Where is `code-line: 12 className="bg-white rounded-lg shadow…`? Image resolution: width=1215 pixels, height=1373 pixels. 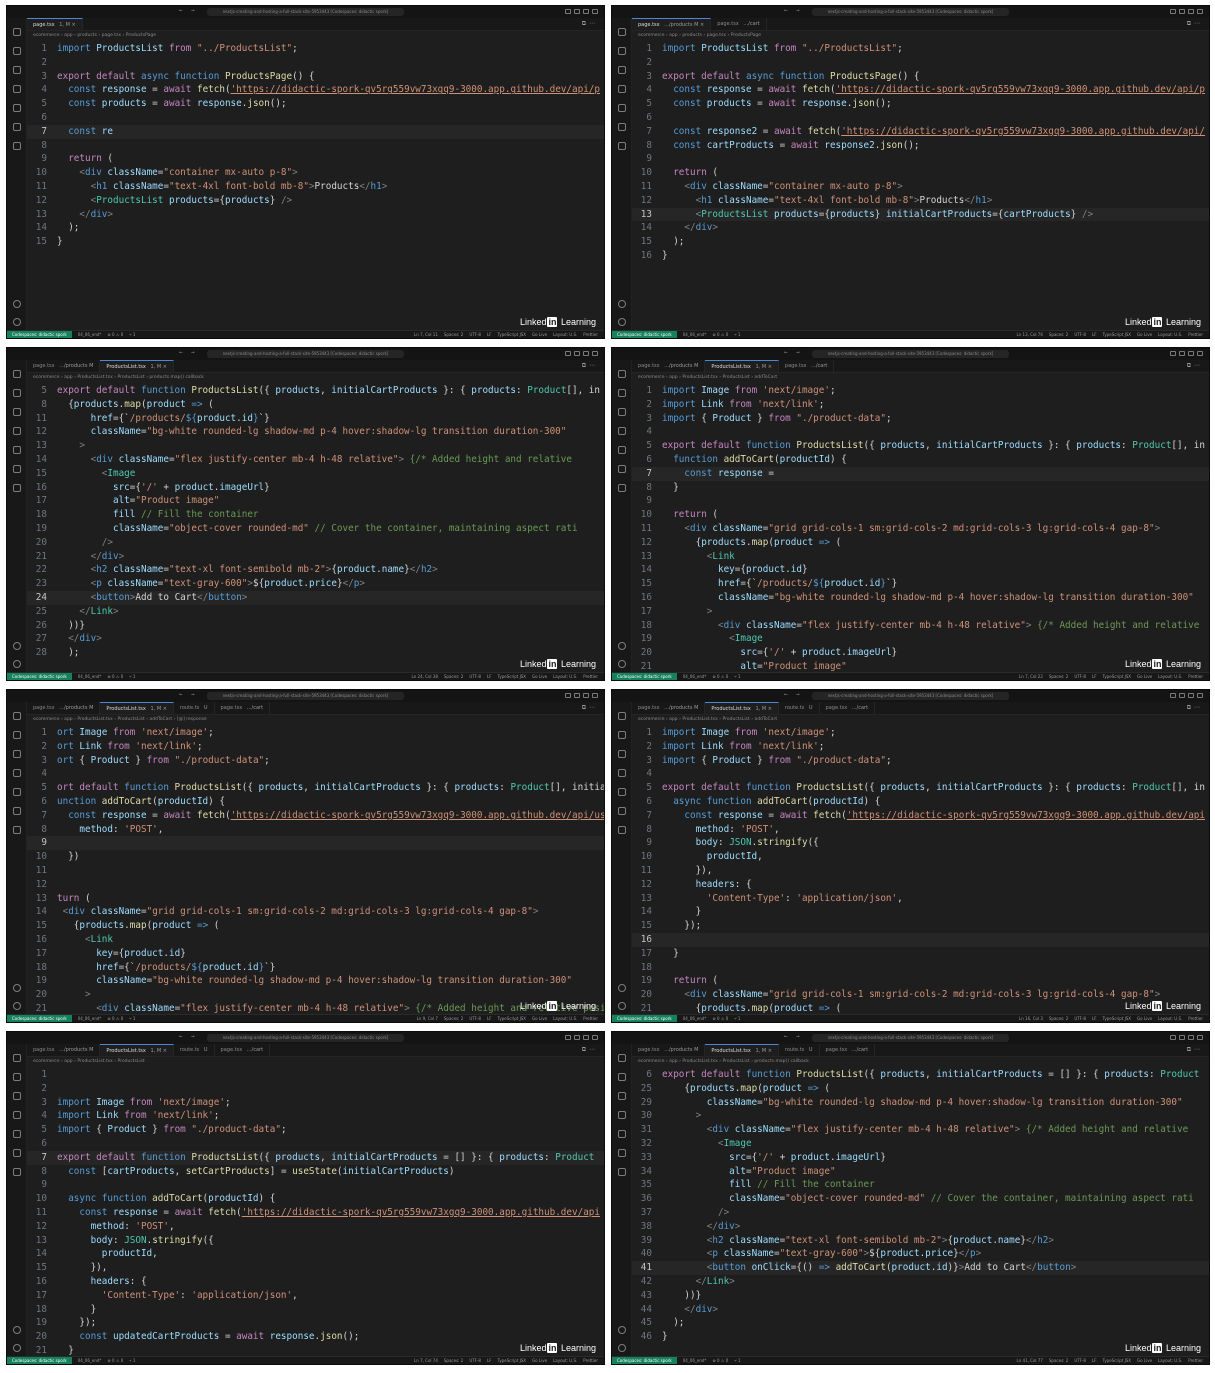 code-line: 12 className="bg-white rounded-lg shadow… is located at coordinates (315, 432).